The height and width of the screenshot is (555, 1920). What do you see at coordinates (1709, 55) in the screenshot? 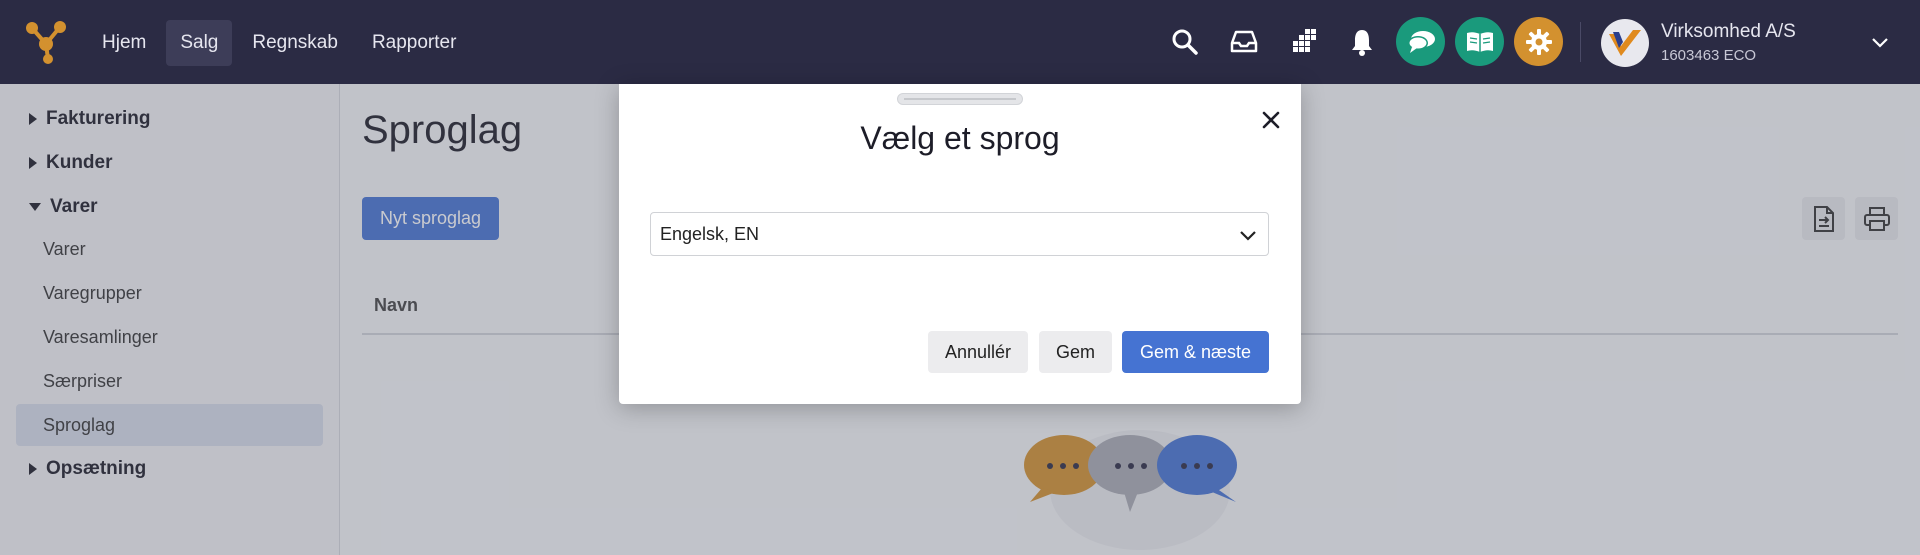
I see `company-id: 1603463 ECO` at bounding box center [1709, 55].